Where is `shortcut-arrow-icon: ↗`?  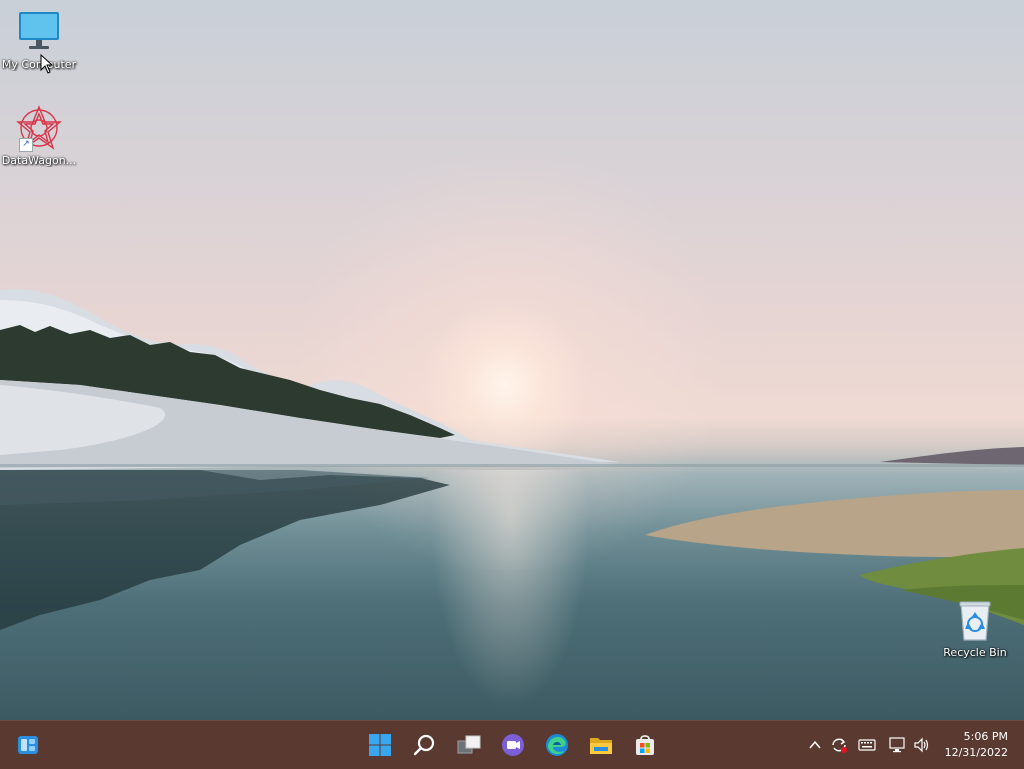 shortcut-arrow-icon: ↗ is located at coordinates (26, 145).